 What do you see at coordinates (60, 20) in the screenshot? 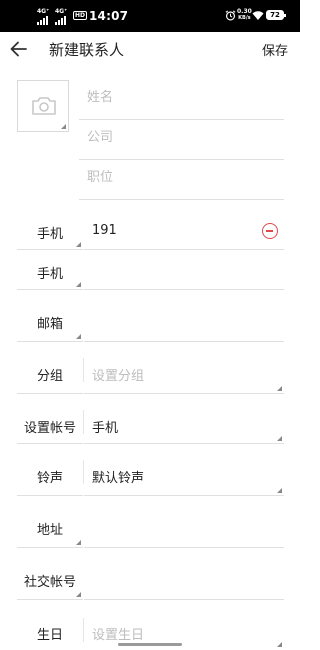
I see `signal-bars-2-icon` at bounding box center [60, 20].